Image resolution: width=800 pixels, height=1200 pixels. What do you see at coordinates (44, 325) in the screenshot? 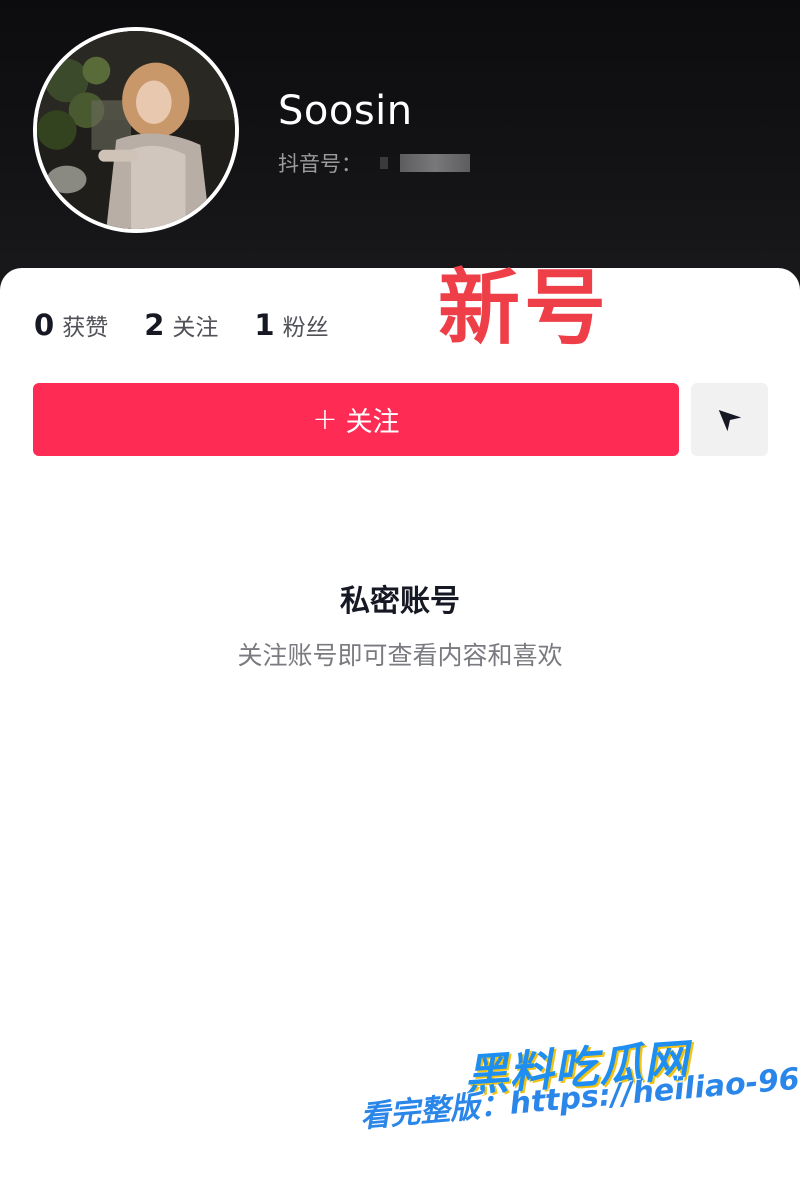
I see `stat-value: 0` at bounding box center [44, 325].